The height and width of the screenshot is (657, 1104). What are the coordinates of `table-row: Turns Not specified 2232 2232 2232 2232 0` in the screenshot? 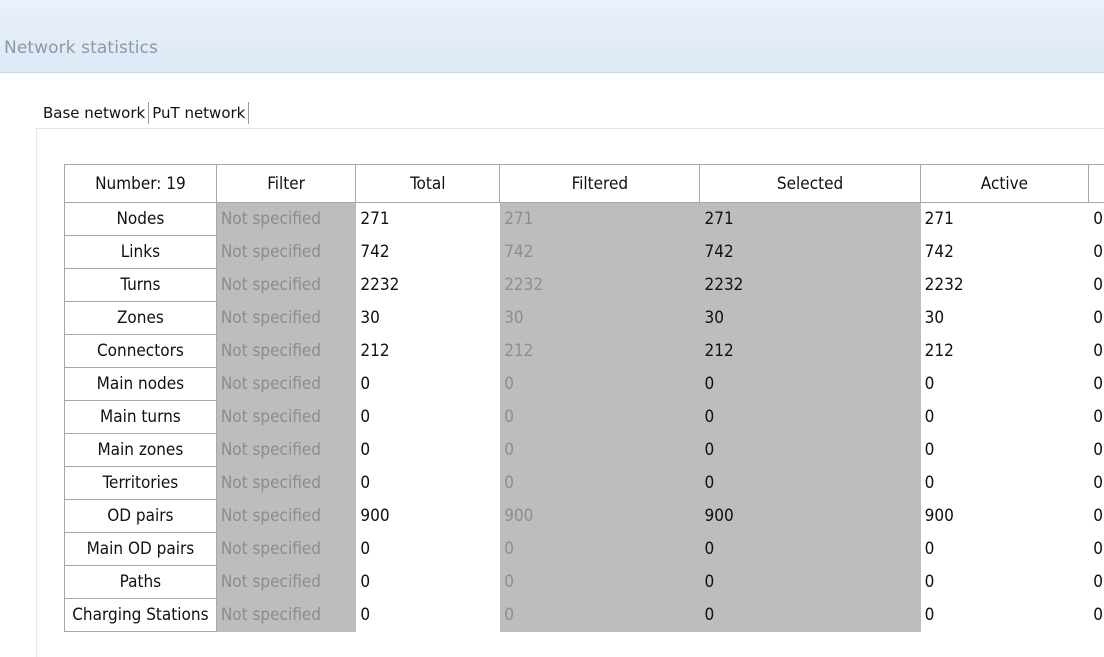 It's located at (584, 285).